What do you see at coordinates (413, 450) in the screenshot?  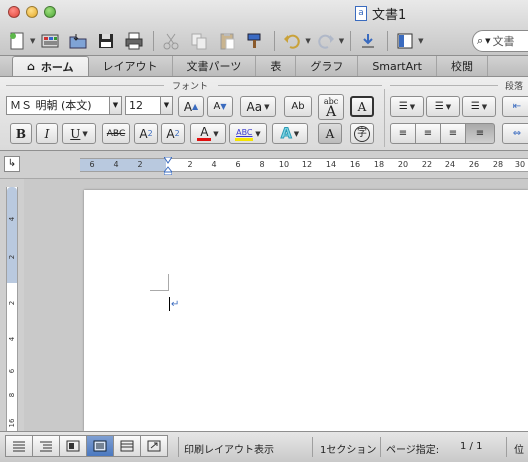 I see `status-page-label: ページ指定:` at bounding box center [413, 450].